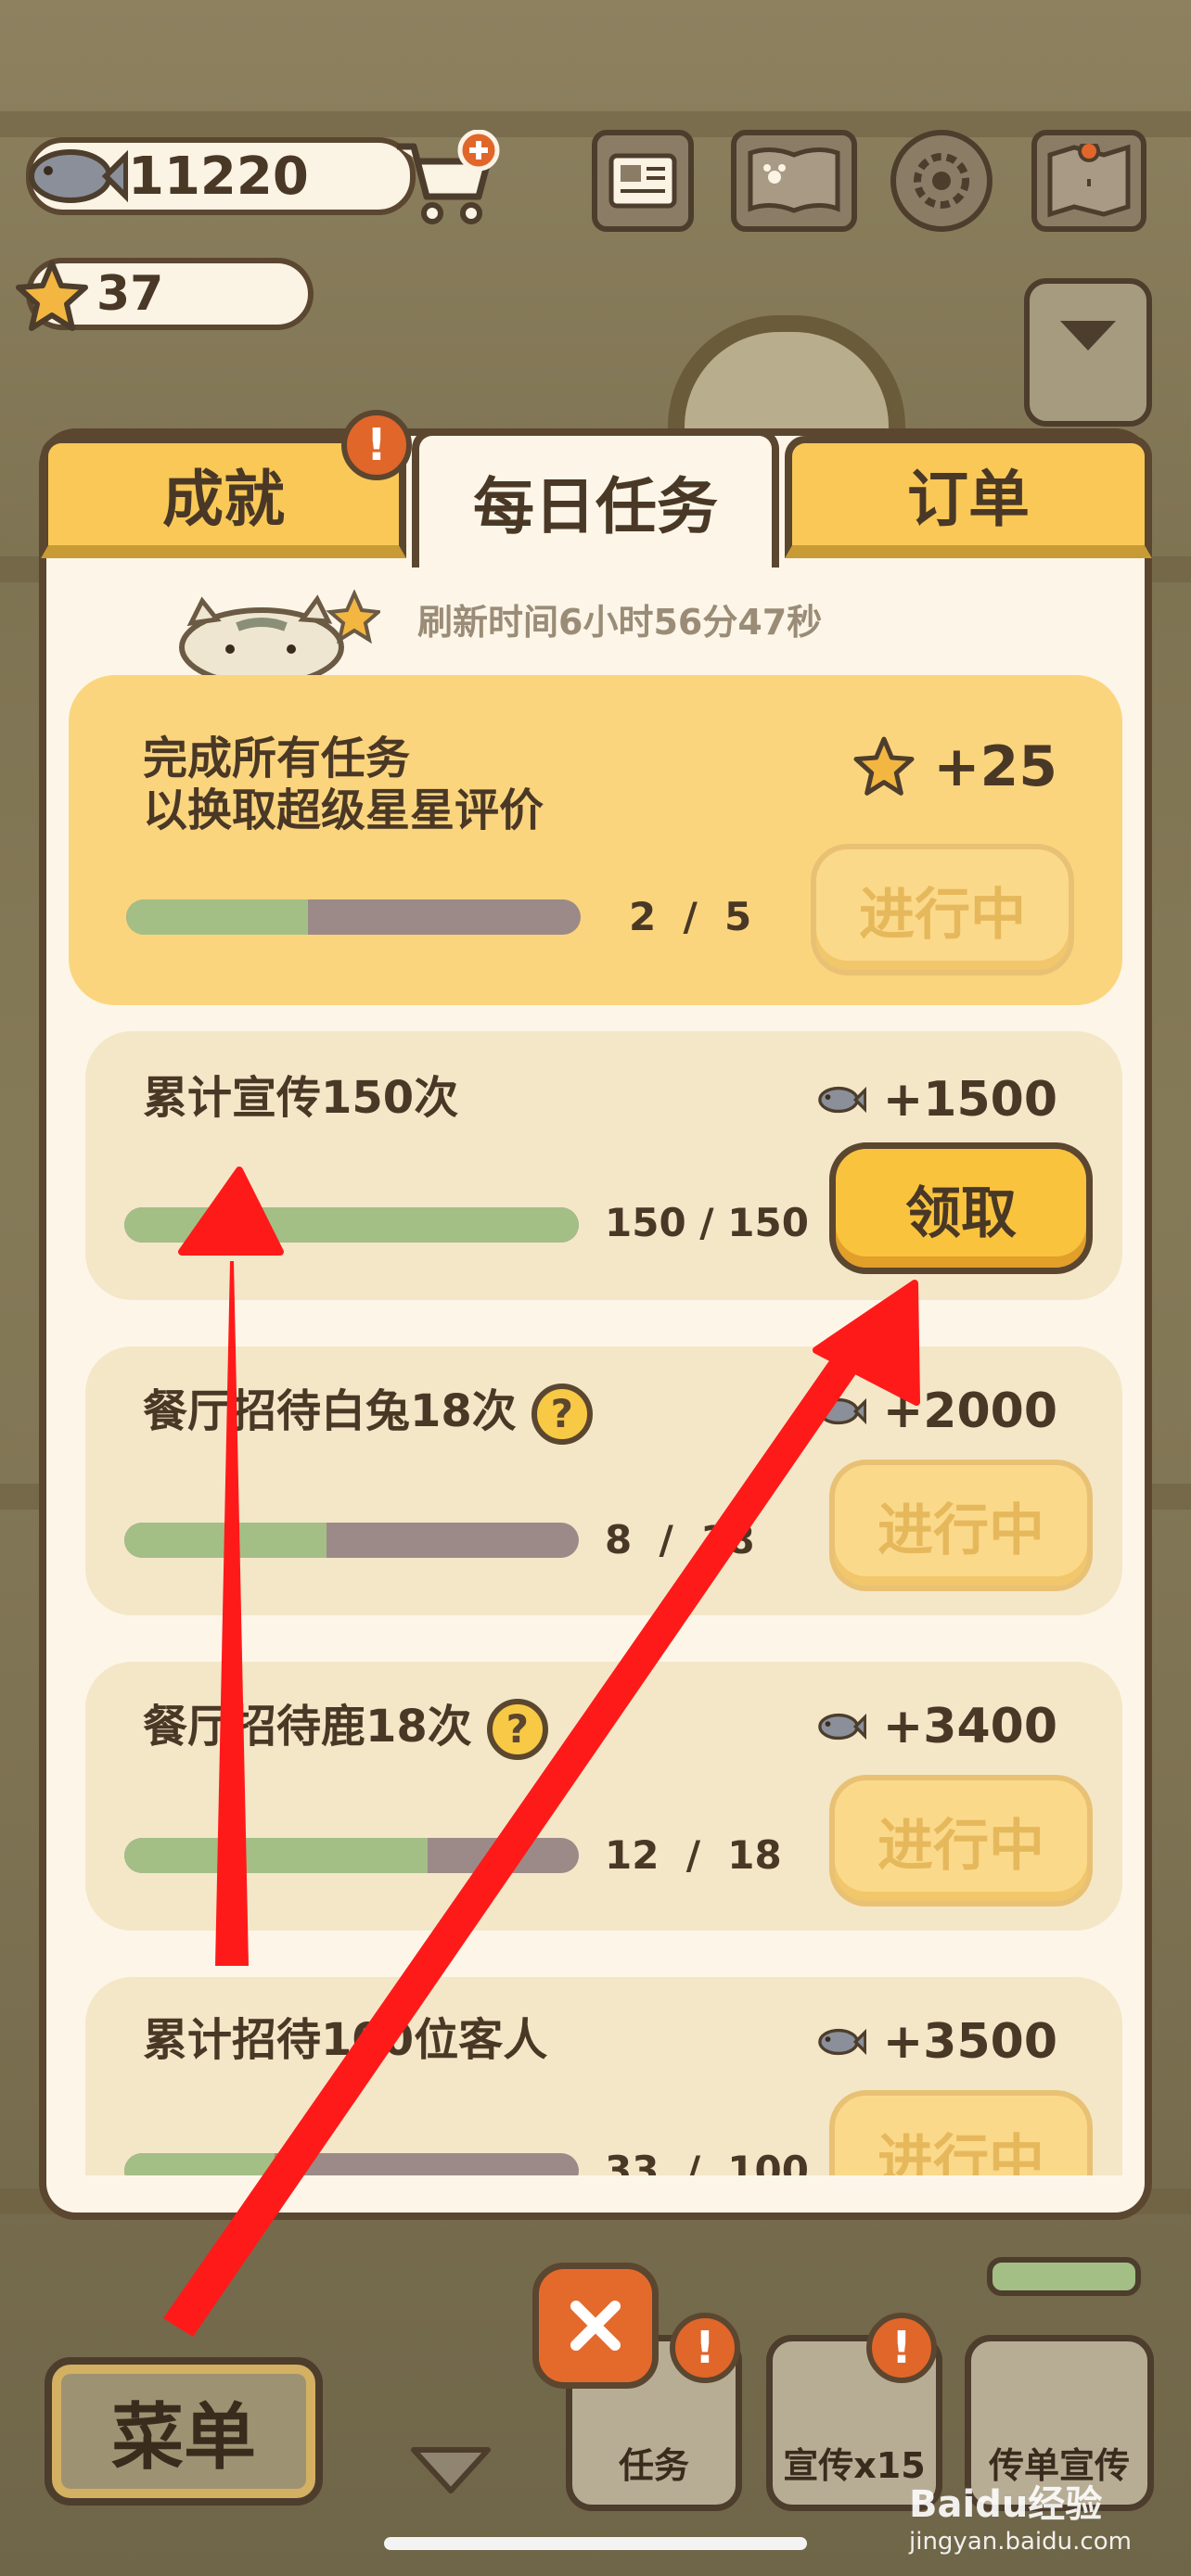 The height and width of the screenshot is (2576, 1191). Describe the element at coordinates (707, 1223) in the screenshot. I see `task-progress-text: 150 / 150` at that location.